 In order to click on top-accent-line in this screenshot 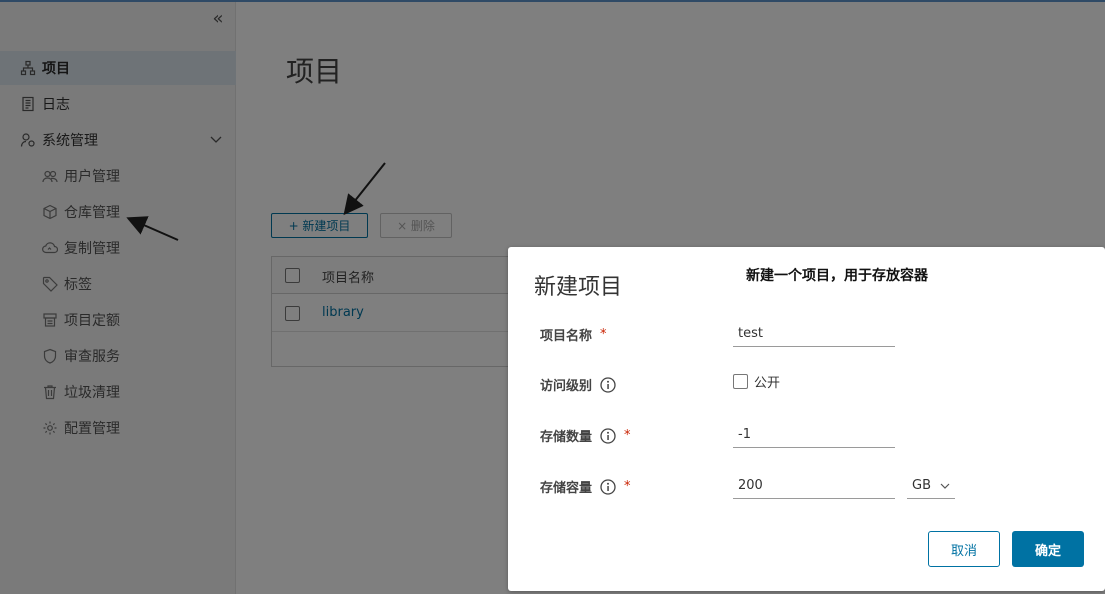, I will do `click(552, 1)`.